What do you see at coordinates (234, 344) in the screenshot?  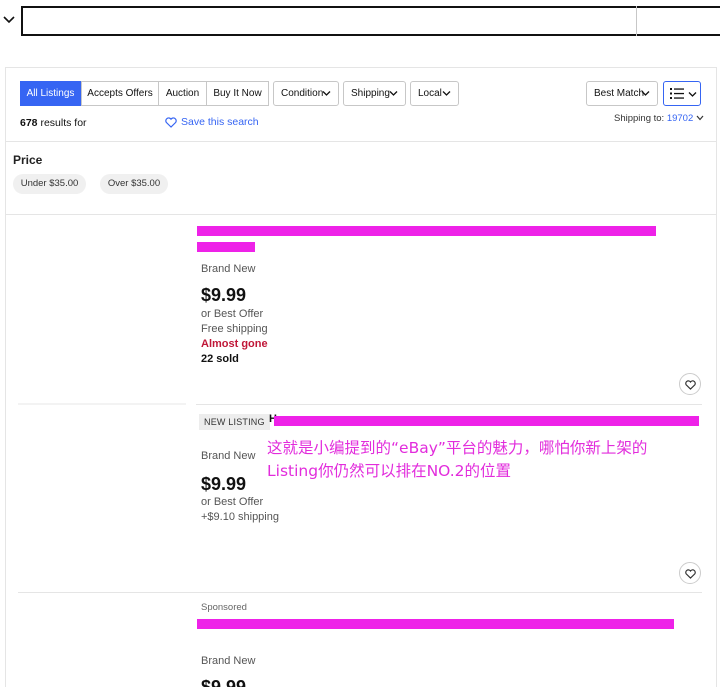 I see `listing-urgency: Almost gone` at bounding box center [234, 344].